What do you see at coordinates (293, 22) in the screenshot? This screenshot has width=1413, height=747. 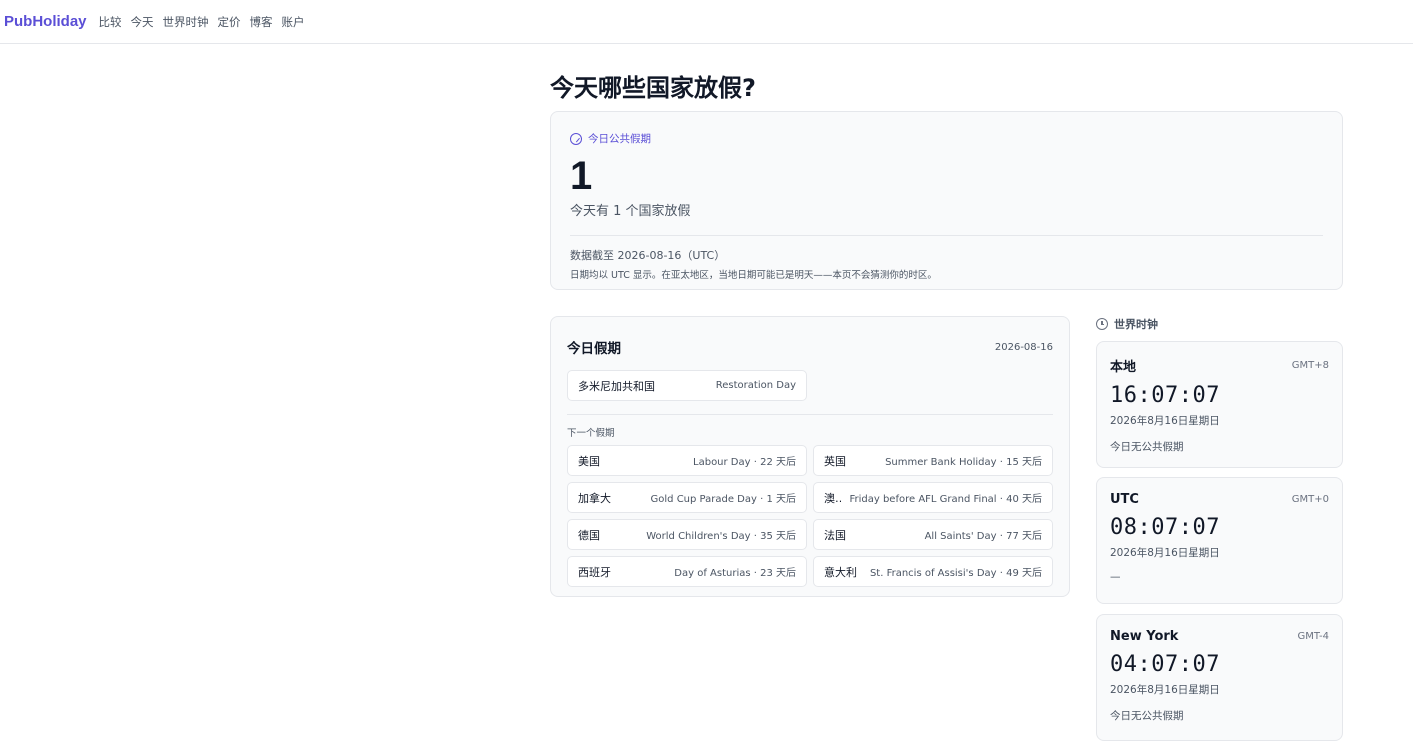 I see `nav-link-account: 账户` at bounding box center [293, 22].